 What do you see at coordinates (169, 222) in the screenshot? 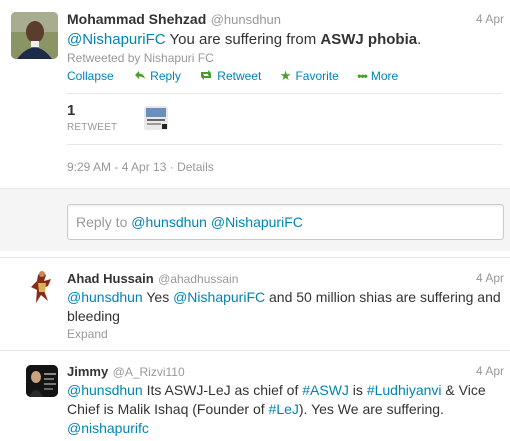
I see `reply-mention: @hunsdhun` at bounding box center [169, 222].